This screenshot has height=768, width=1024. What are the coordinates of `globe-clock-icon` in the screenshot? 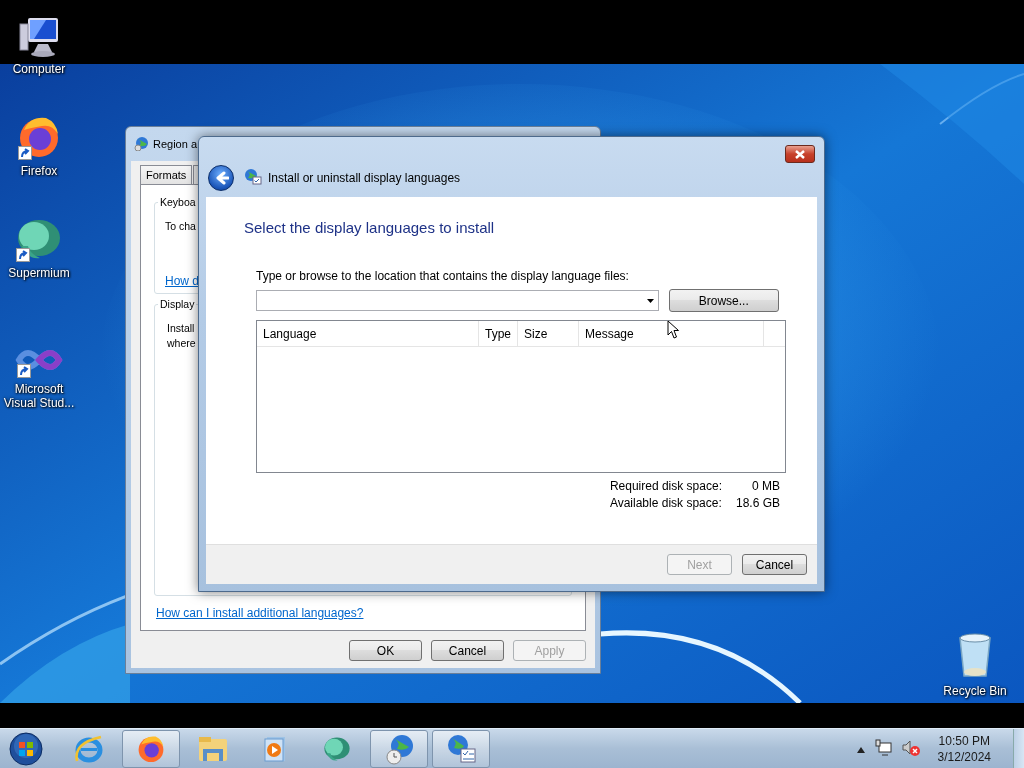 It's located at (399, 748).